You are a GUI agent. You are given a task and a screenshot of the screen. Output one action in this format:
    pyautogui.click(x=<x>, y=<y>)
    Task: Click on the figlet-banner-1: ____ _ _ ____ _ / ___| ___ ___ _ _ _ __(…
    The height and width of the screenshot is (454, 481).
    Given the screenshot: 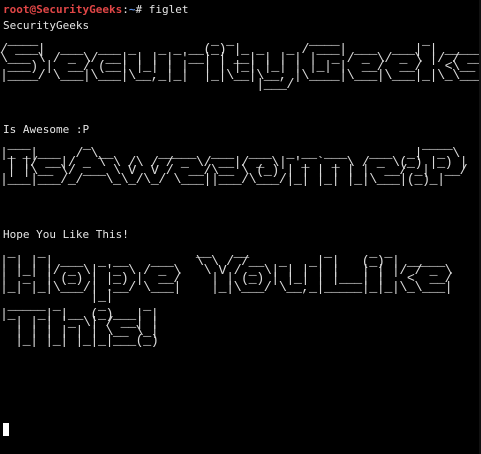 What is the action you would take?
    pyautogui.click(x=240, y=63)
    